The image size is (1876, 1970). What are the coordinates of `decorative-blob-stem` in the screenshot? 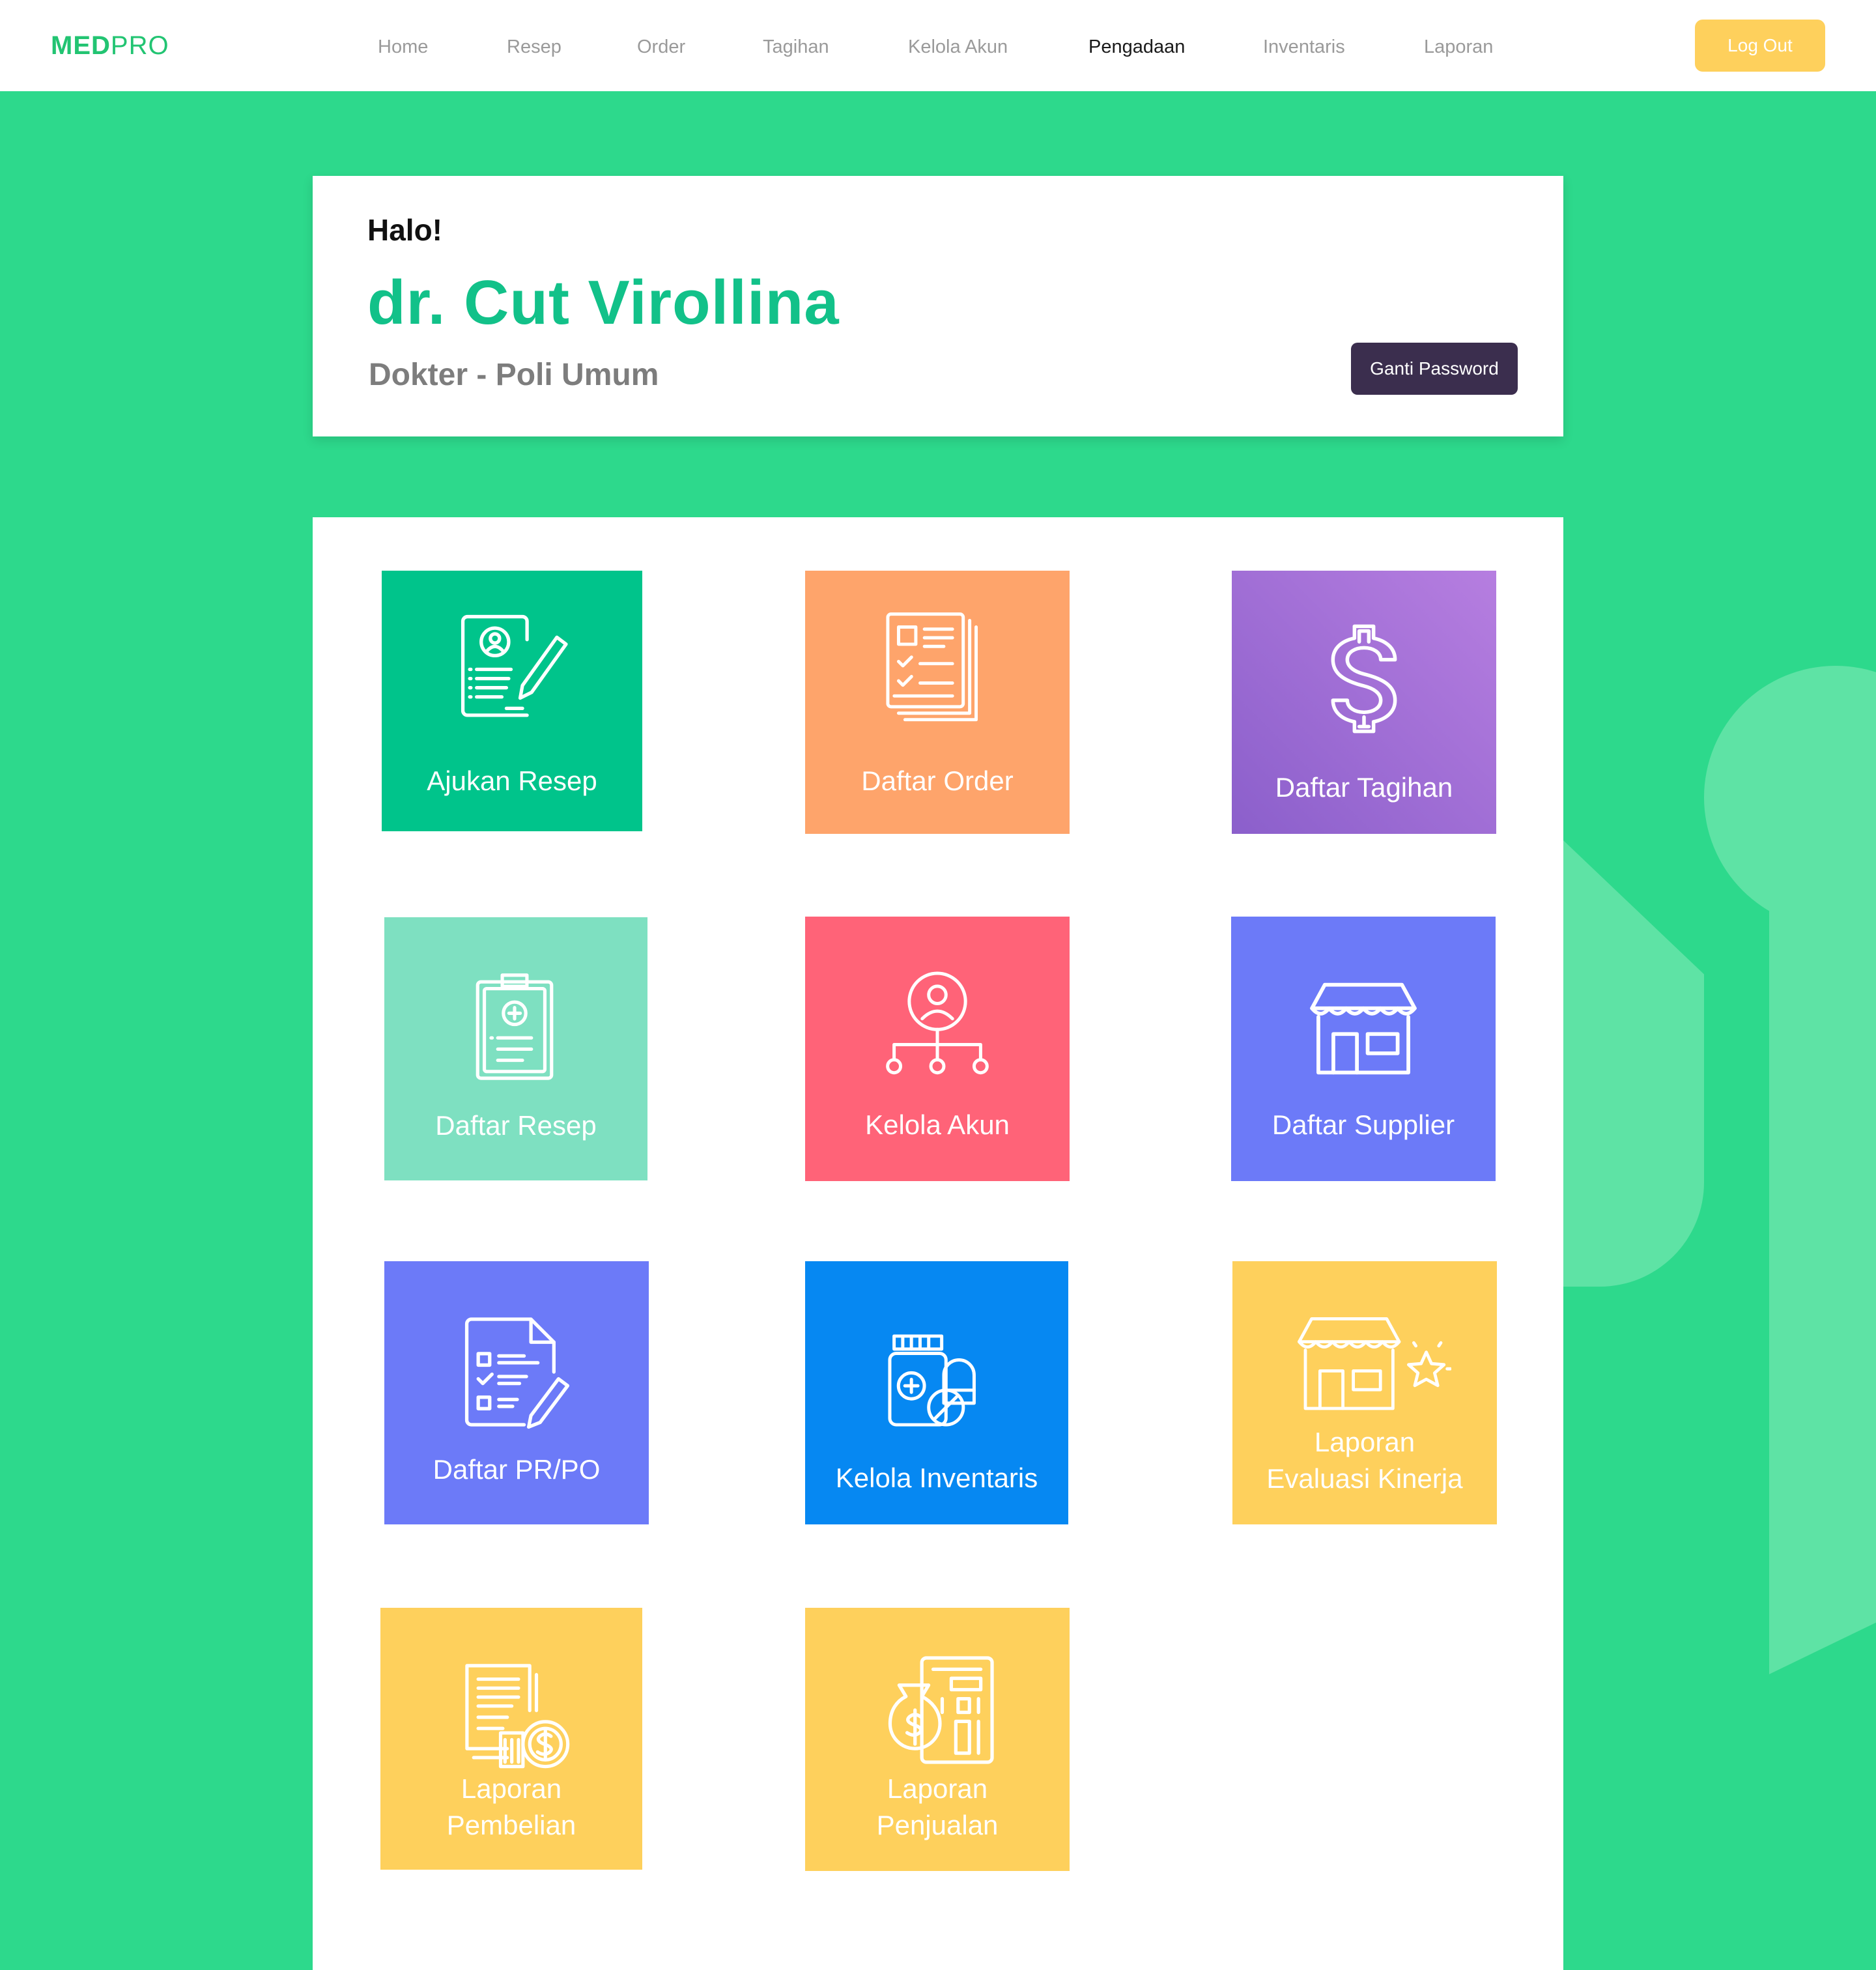 It's located at (1822, 1241).